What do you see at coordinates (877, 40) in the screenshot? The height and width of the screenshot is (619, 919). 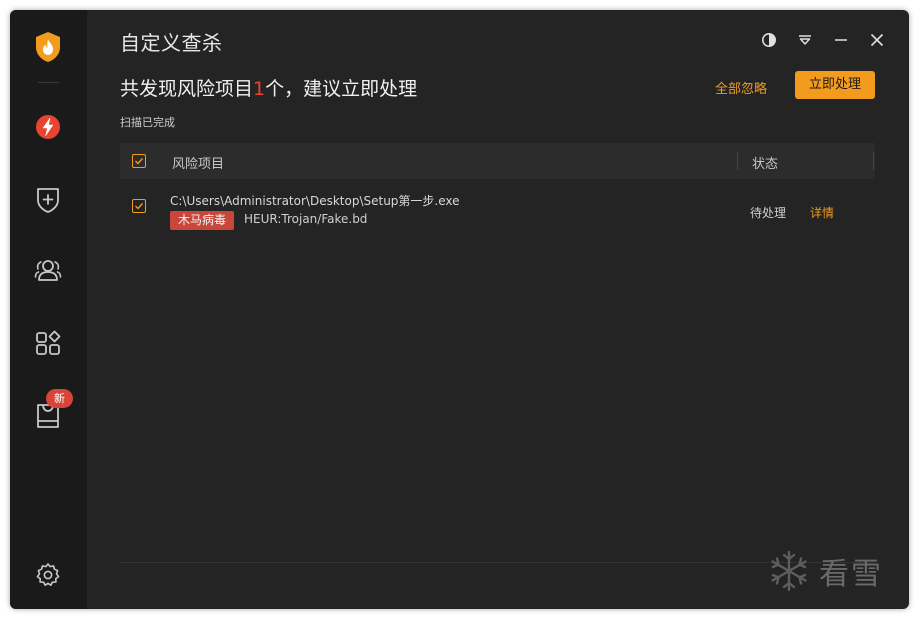 I see `close-icon` at bounding box center [877, 40].